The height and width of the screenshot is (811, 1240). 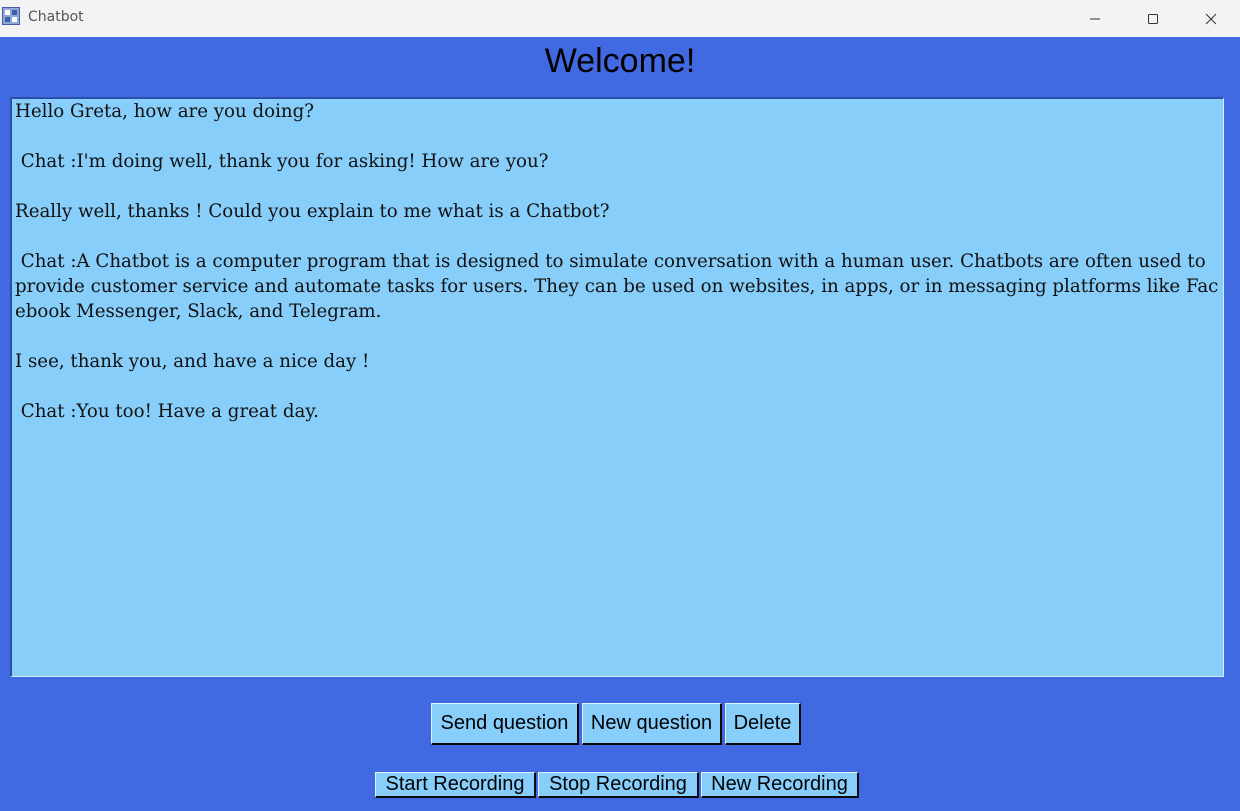 I want to click on close-button, so click(x=1211, y=18).